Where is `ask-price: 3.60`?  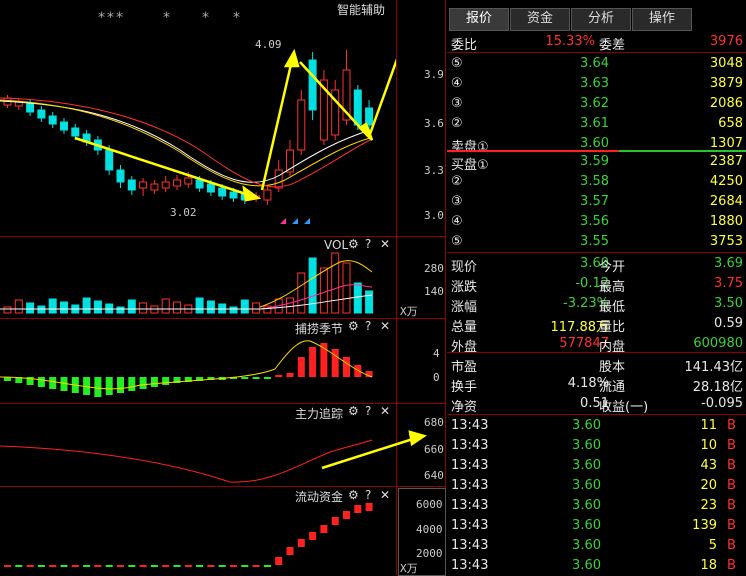
ask-price: 3.60 is located at coordinates (594, 143).